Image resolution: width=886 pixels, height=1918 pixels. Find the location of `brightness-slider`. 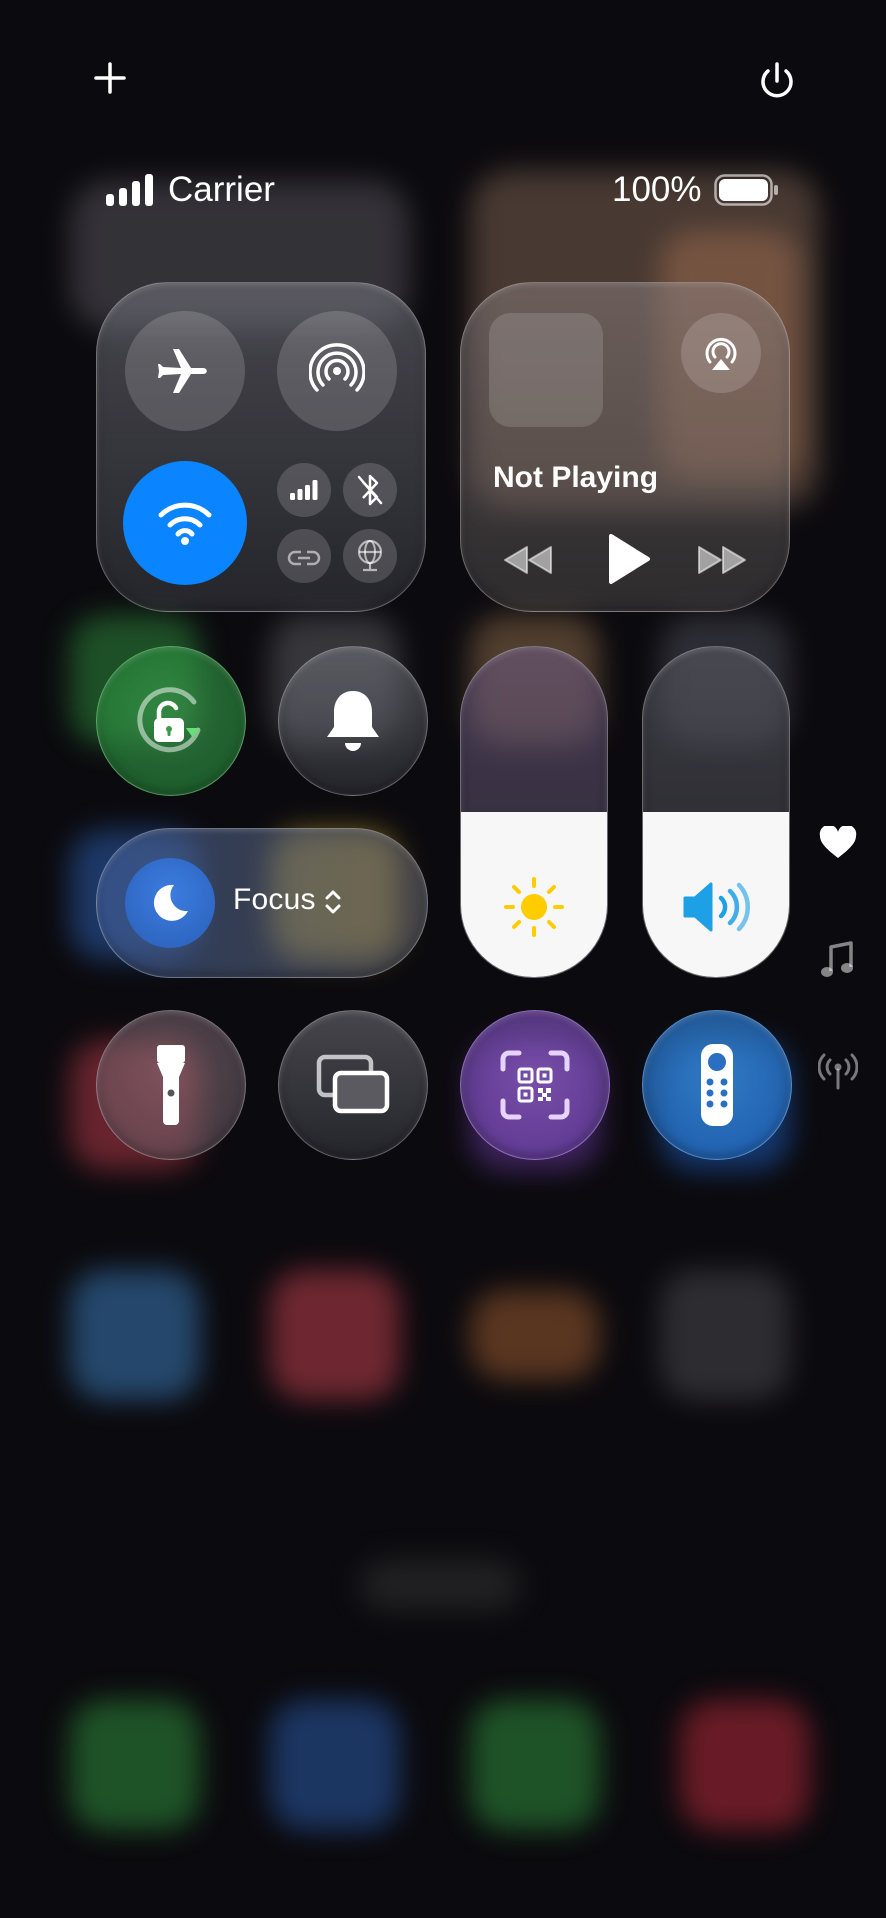

brightness-slider is located at coordinates (534, 812).